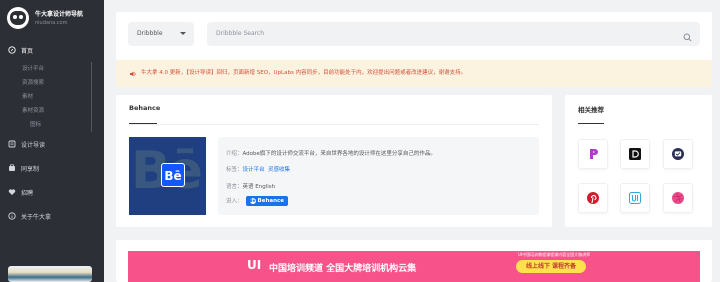  I want to click on sidebar-thumbnail, so click(50, 274).